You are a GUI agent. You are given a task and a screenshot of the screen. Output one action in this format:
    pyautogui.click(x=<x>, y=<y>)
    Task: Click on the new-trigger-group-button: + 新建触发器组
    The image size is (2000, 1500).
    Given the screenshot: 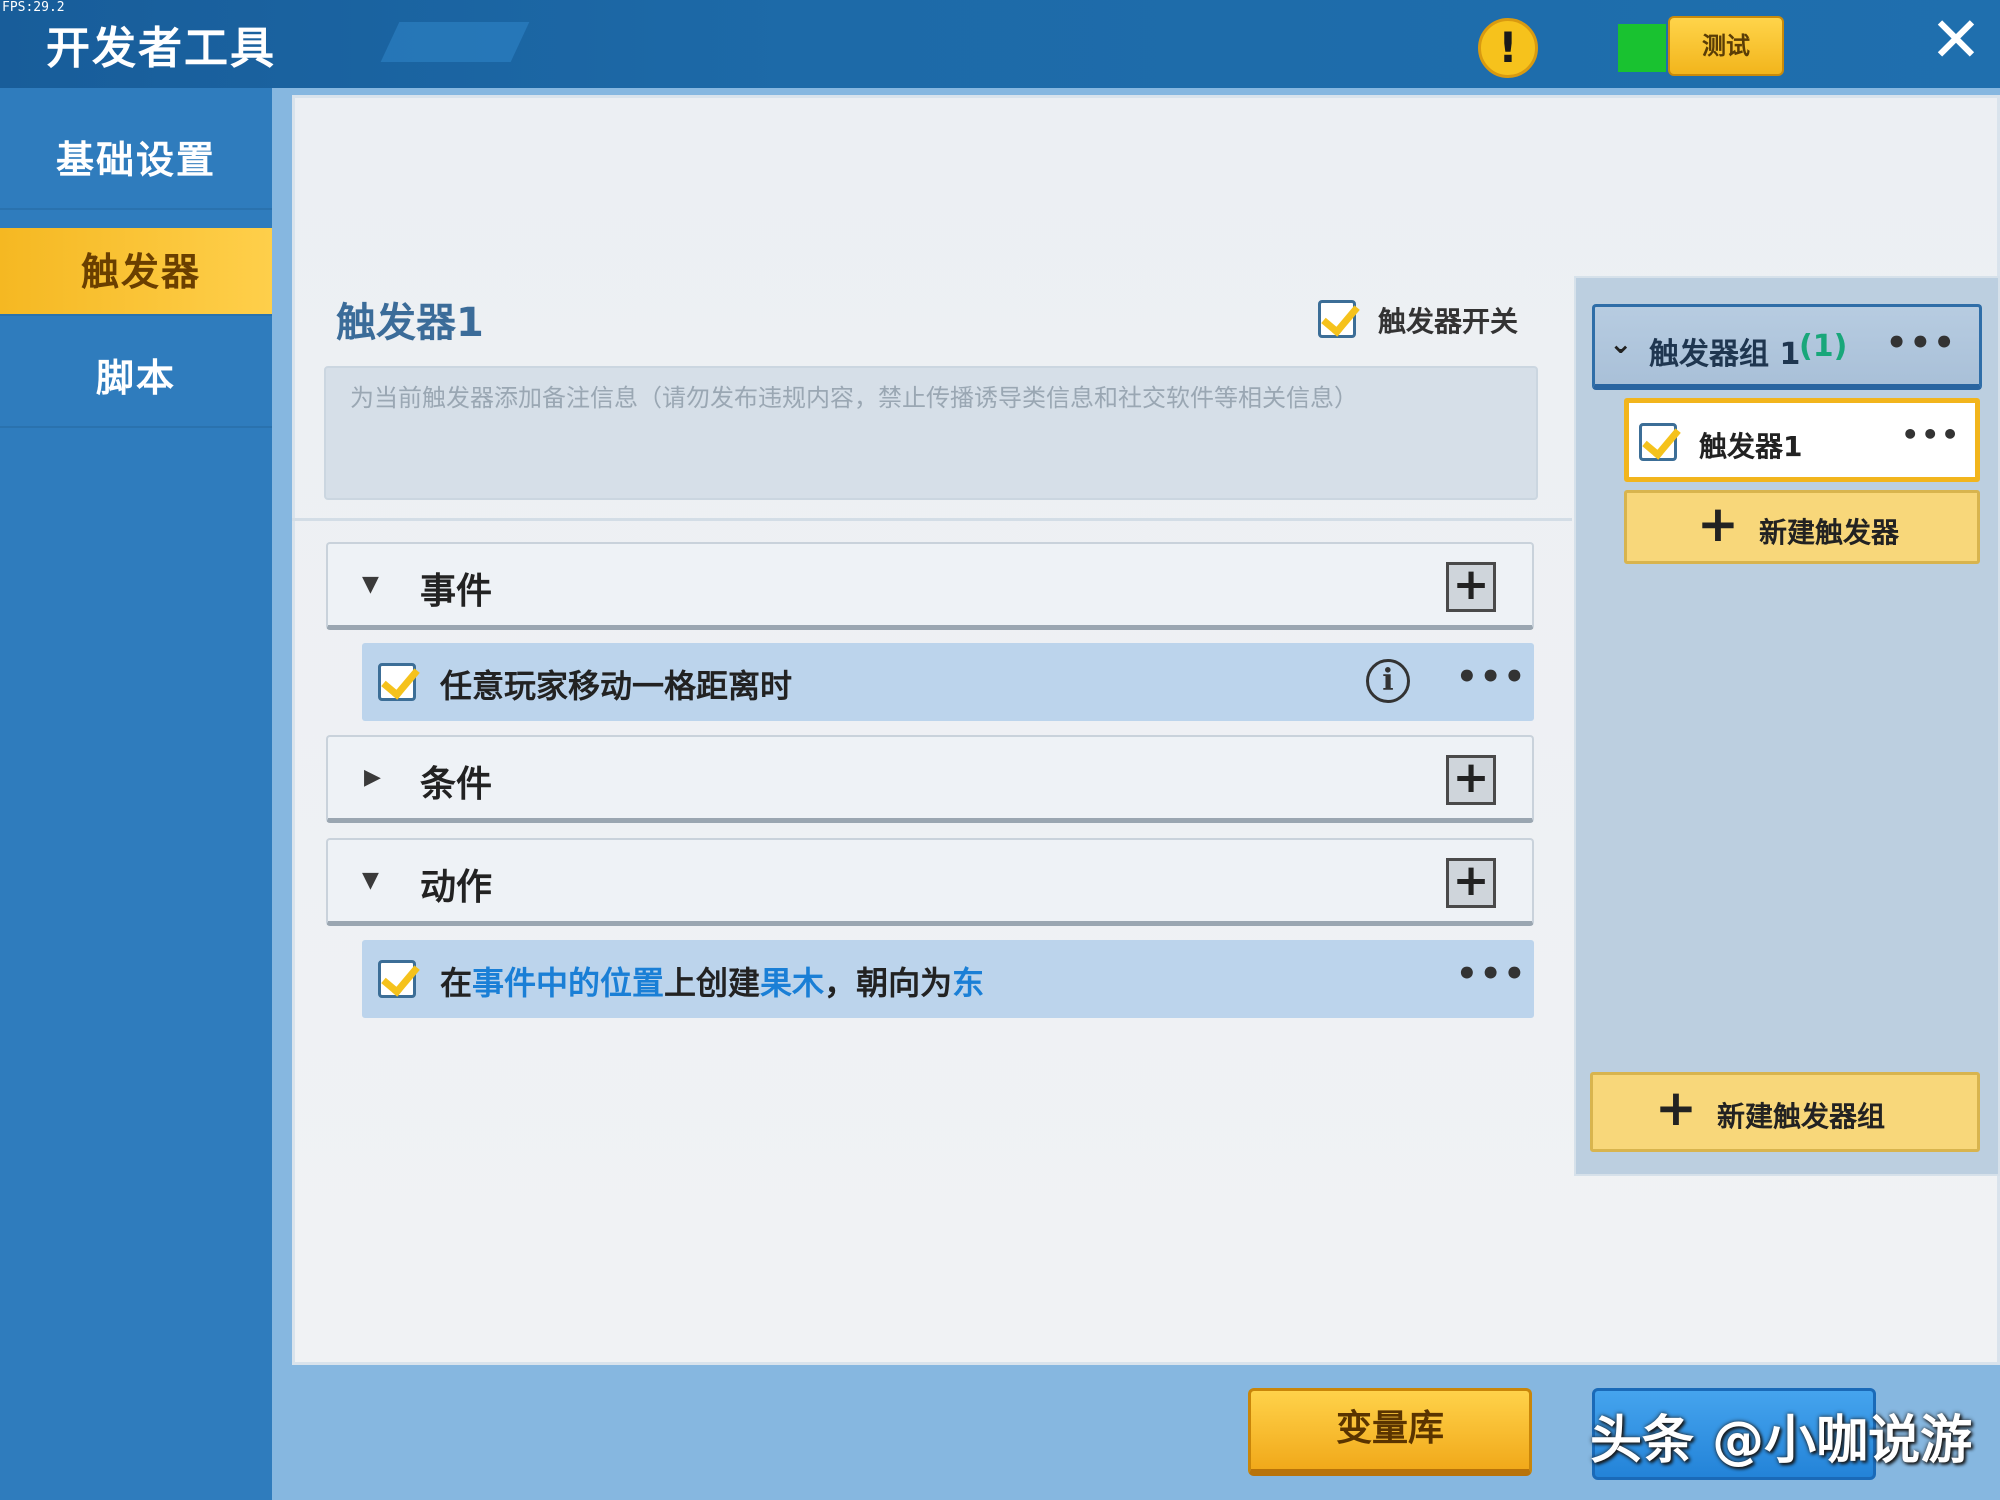 What is the action you would take?
    pyautogui.click(x=1785, y=1112)
    